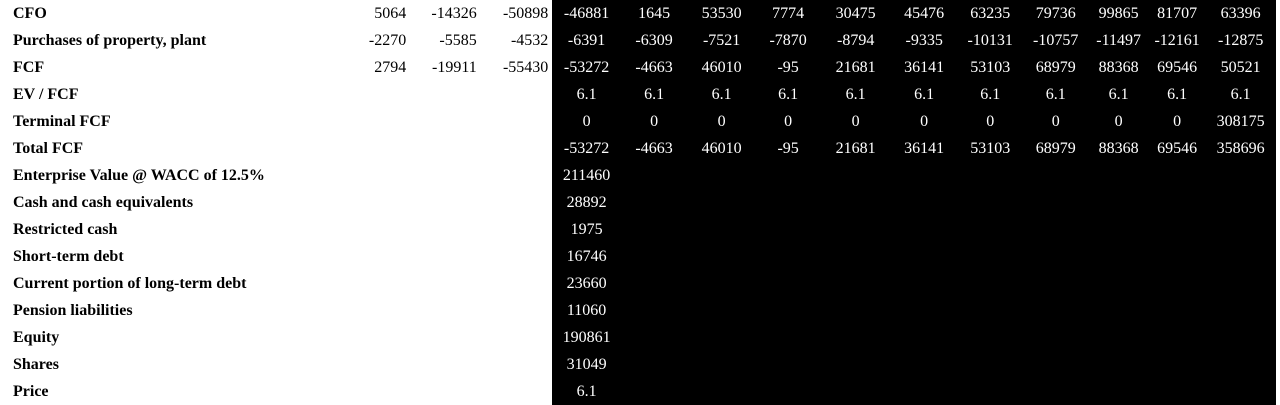  I want to click on table-cell: 28892, so click(586, 202).